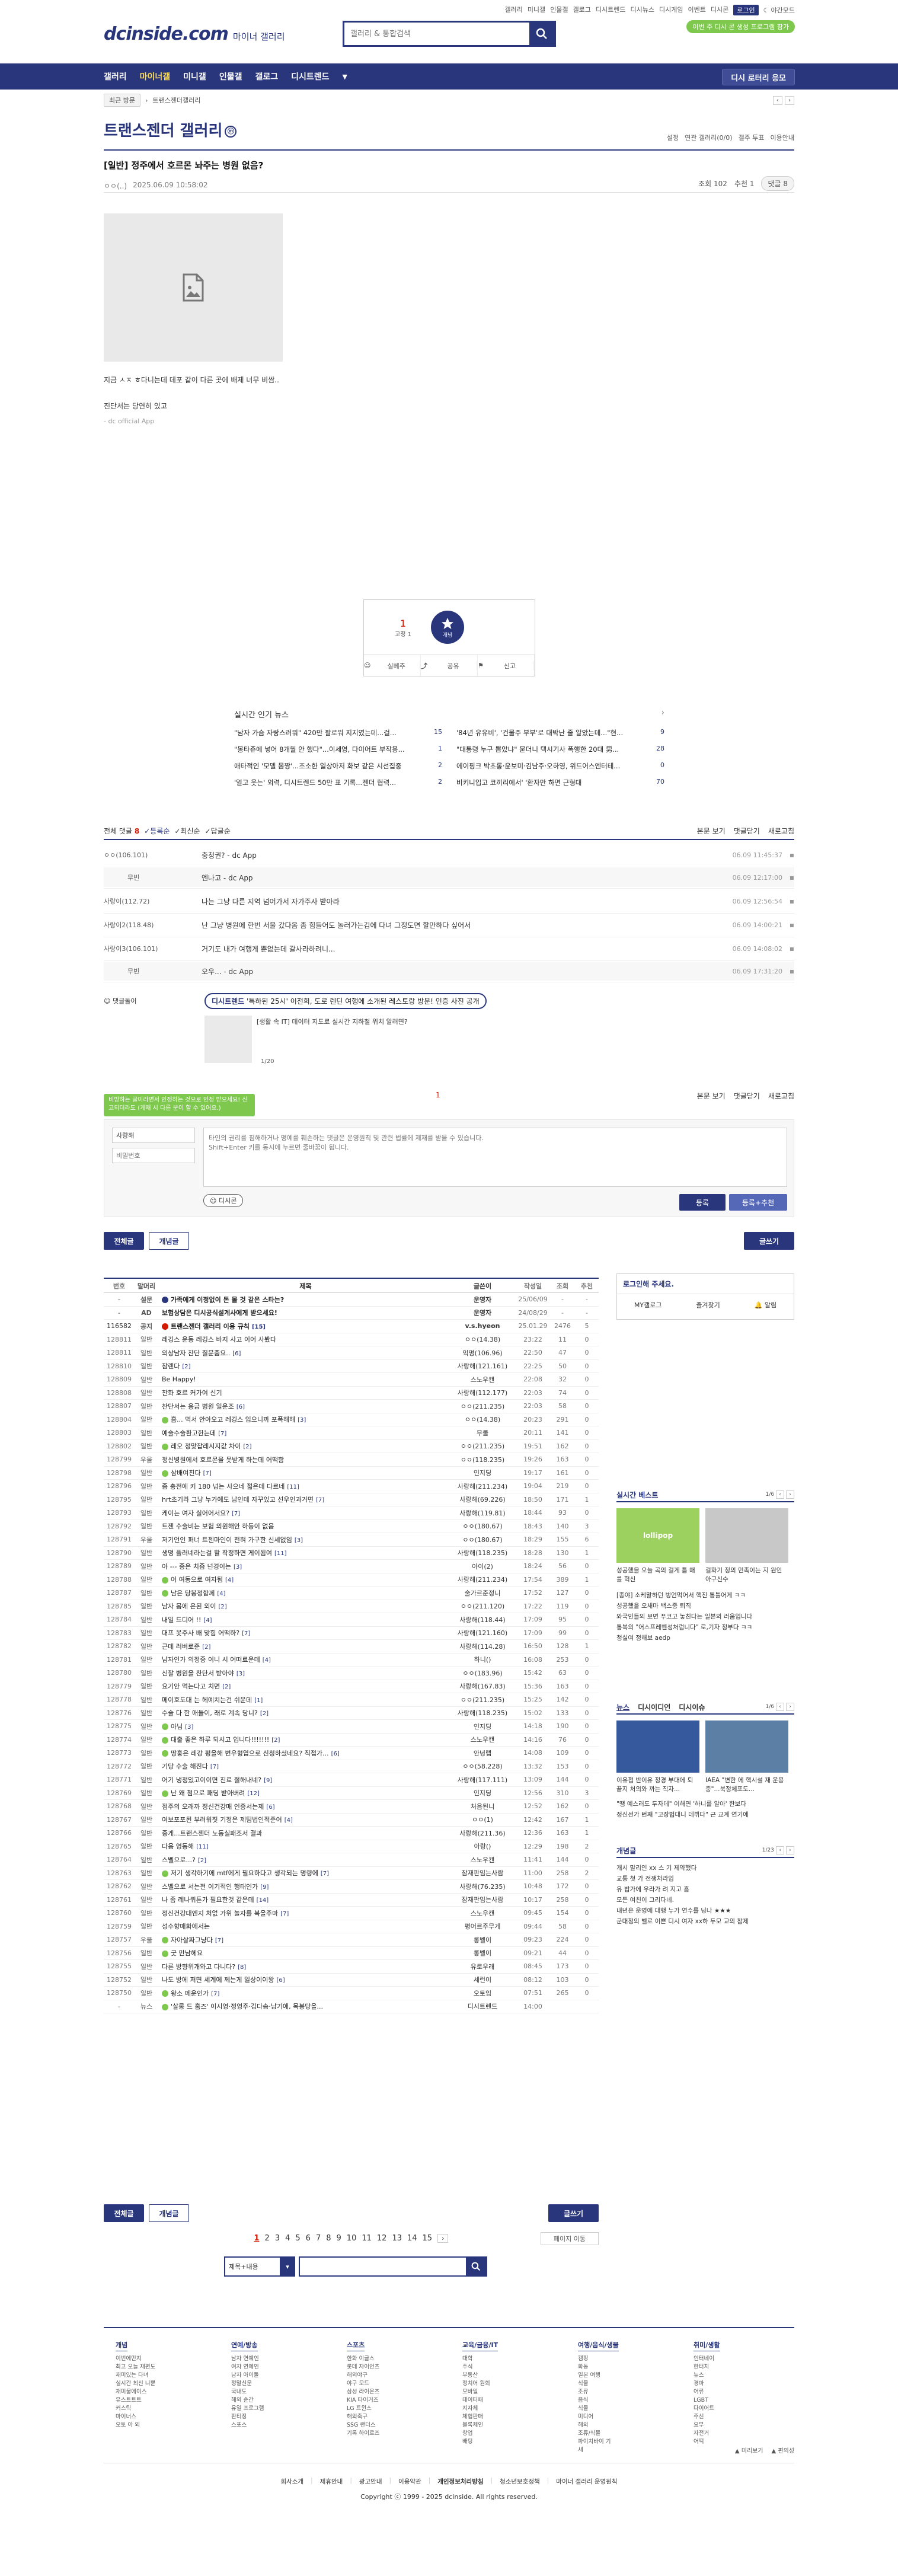 The height and width of the screenshot is (2576, 898). I want to click on page-link: 15, so click(428, 2238).